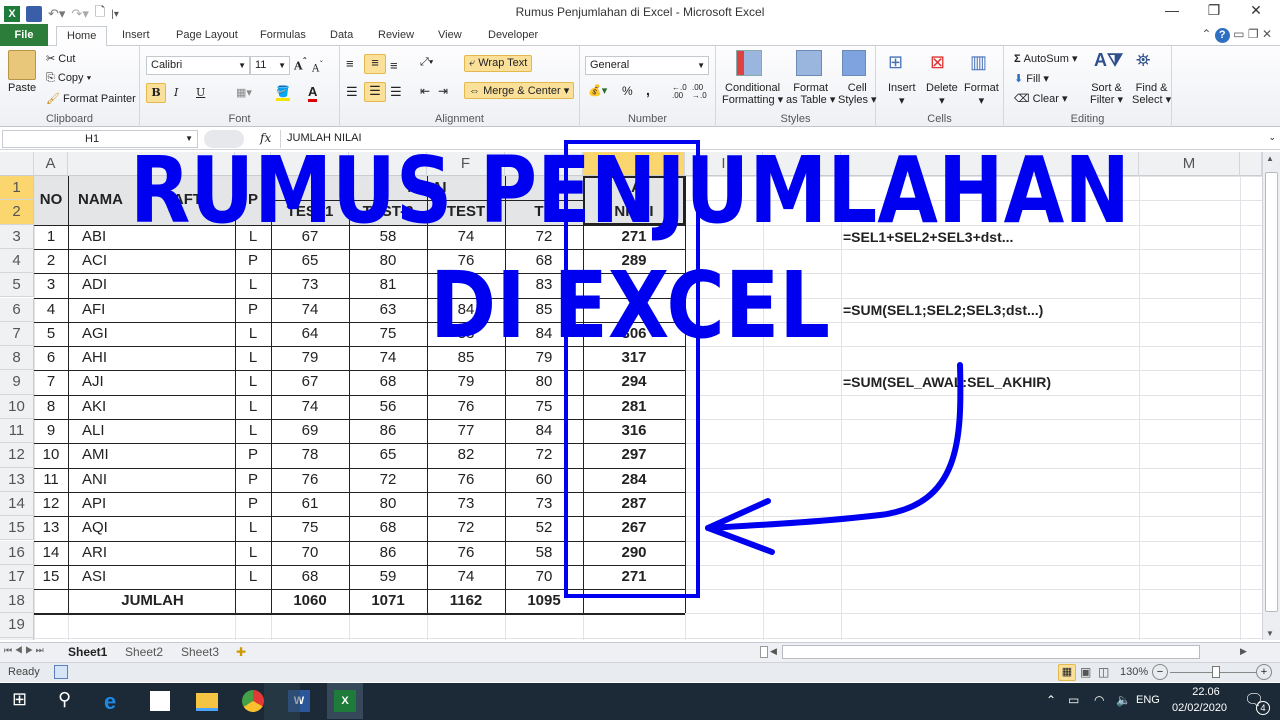  I want to click on row-header: 18, so click(17, 601).